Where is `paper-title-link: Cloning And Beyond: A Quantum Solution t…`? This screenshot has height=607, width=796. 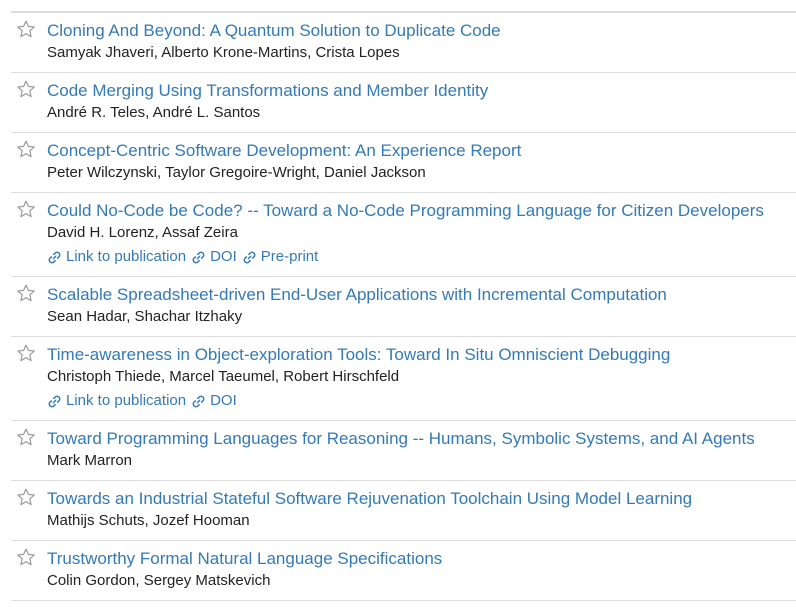
paper-title-link: Cloning And Beyond: A Quantum Solution t… is located at coordinates (421, 31).